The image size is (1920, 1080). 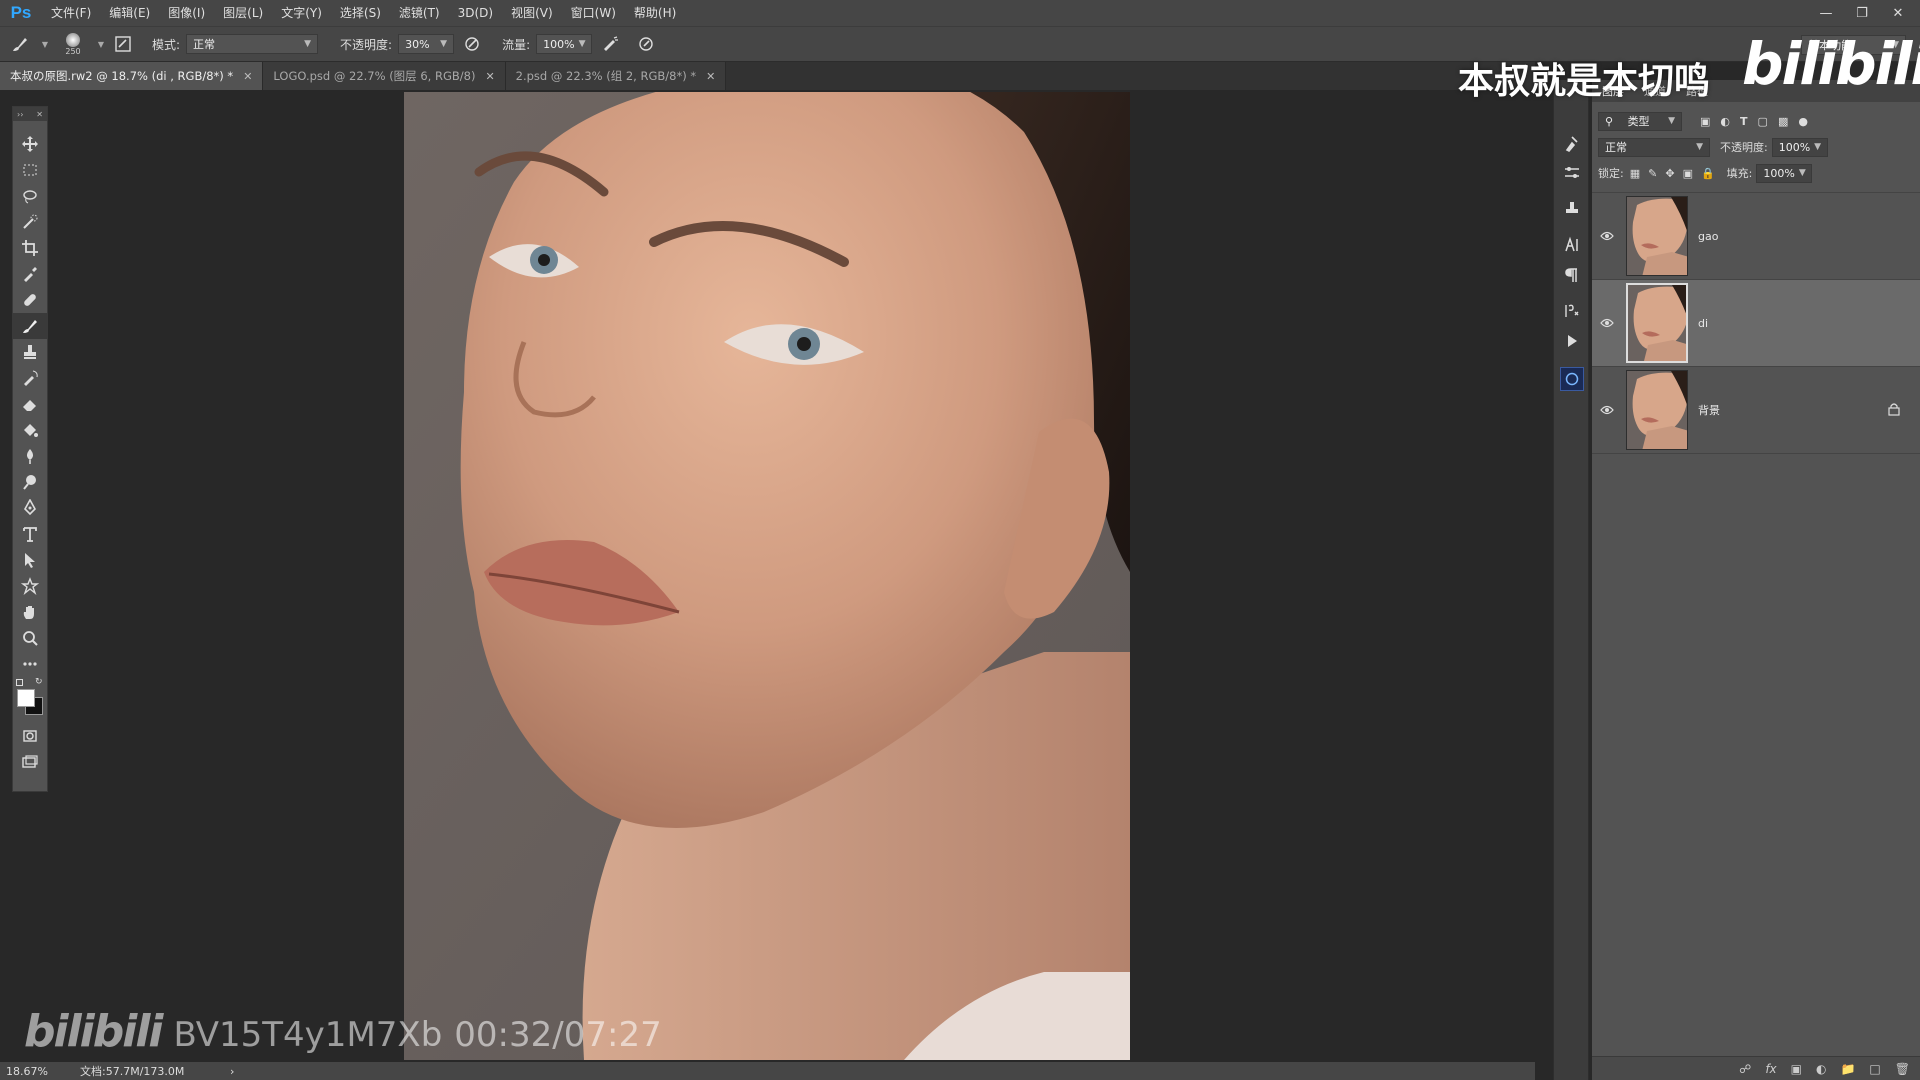 I want to click on lasso-tool-icon, so click(x=30, y=196).